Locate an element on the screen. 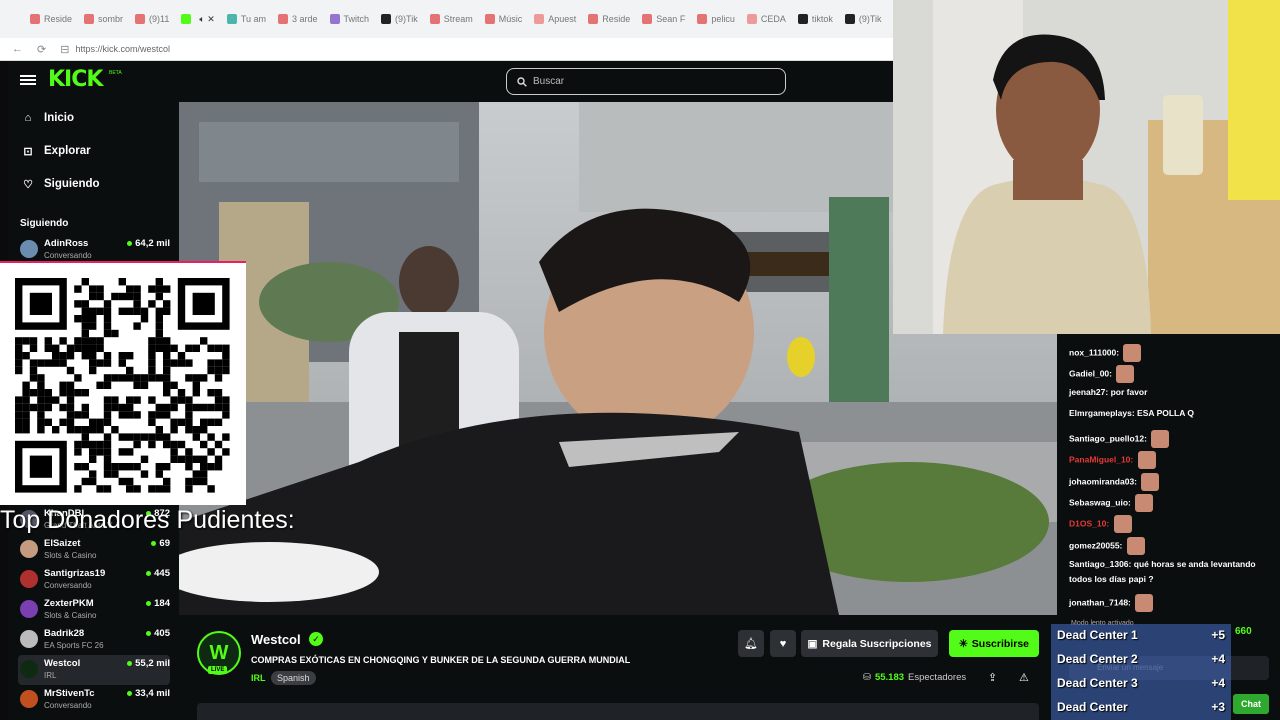 This screenshot has height=720, width=1280. browser-tab: Músic is located at coordinates (504, 19).